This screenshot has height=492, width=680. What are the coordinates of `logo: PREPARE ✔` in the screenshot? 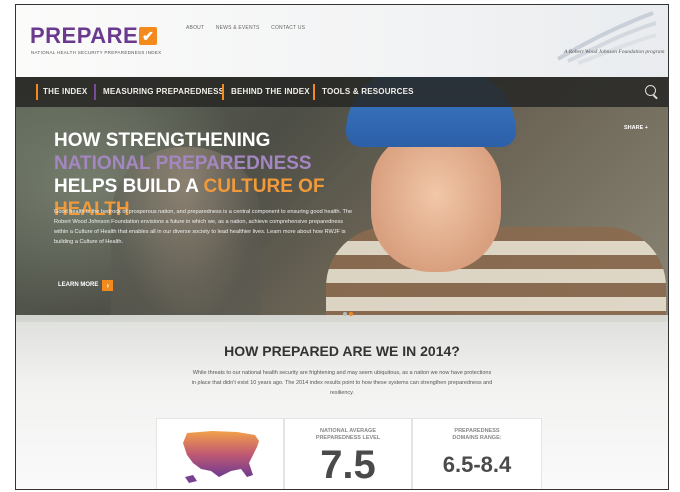 It's located at (94, 36).